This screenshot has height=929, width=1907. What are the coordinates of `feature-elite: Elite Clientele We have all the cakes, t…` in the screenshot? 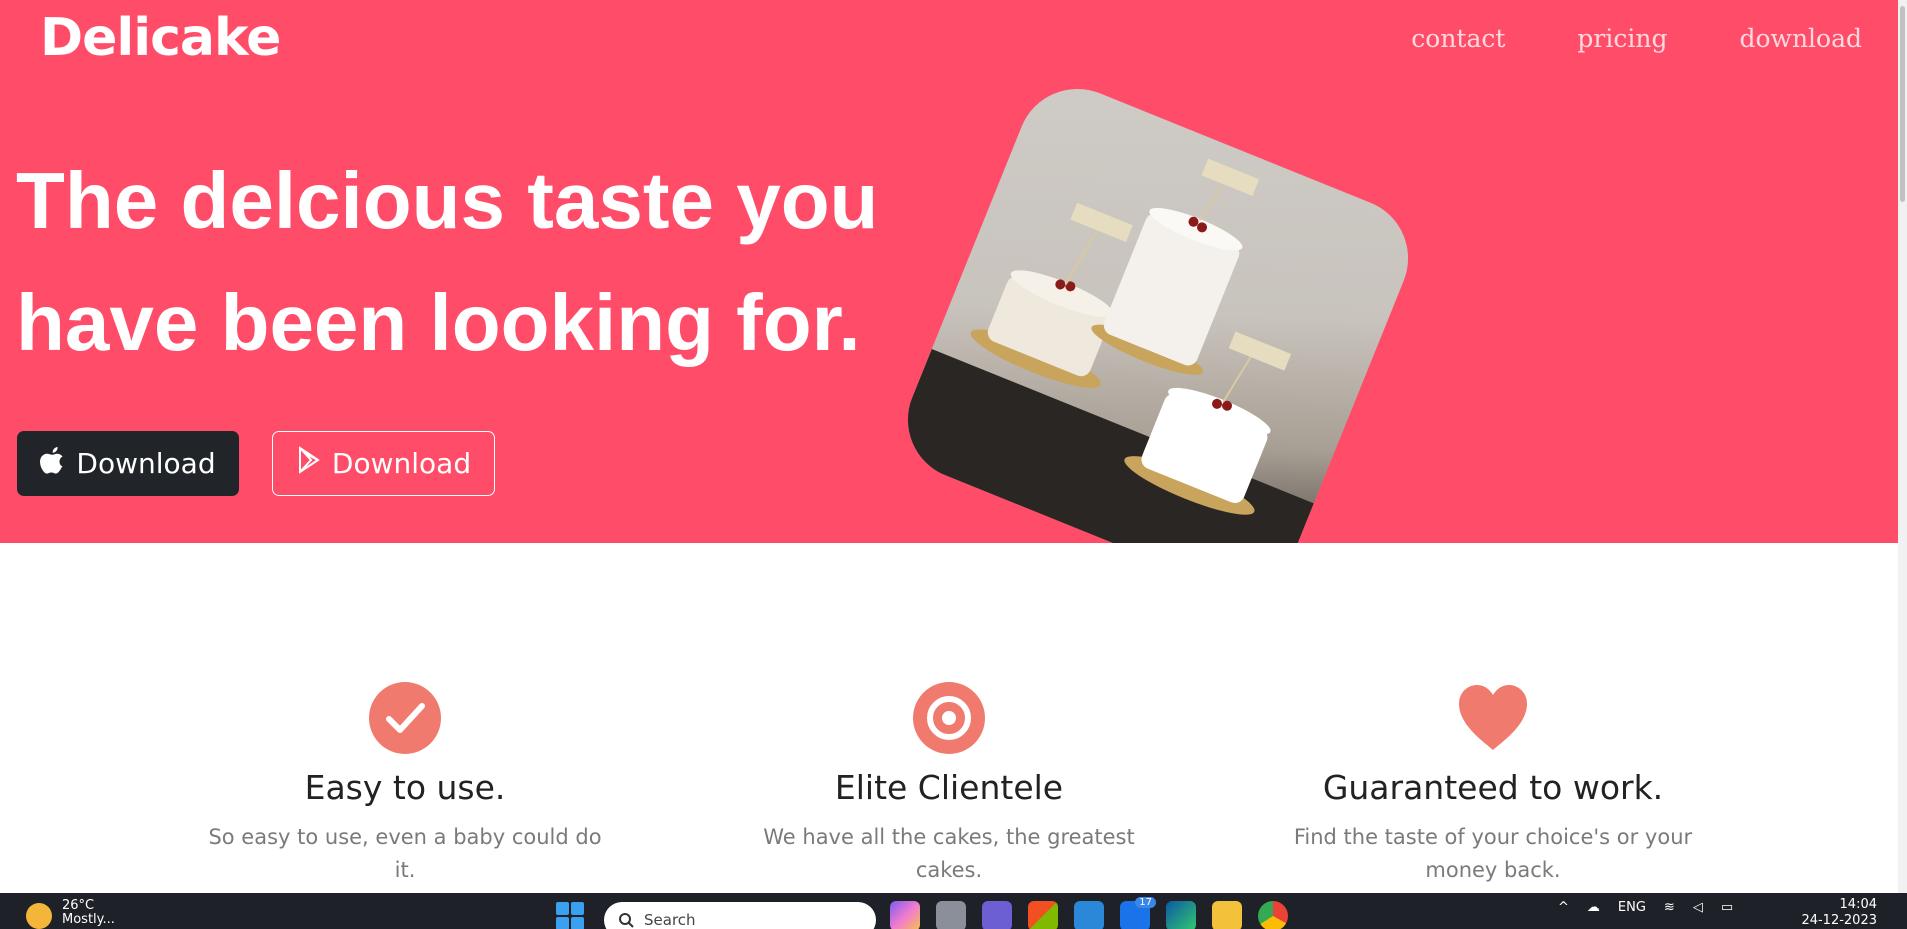 It's located at (949, 784).